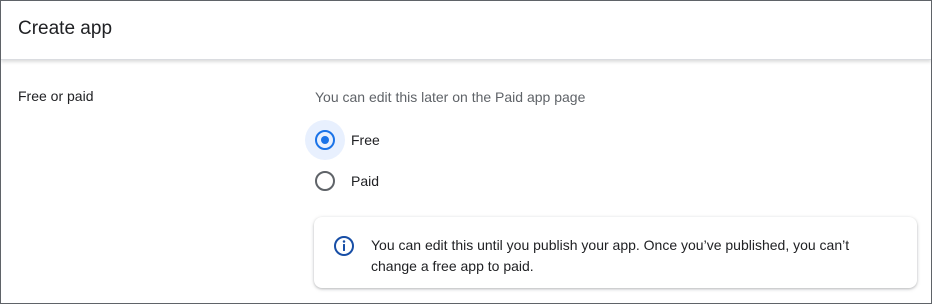  I want to click on radio-selected-dot, so click(325, 140).